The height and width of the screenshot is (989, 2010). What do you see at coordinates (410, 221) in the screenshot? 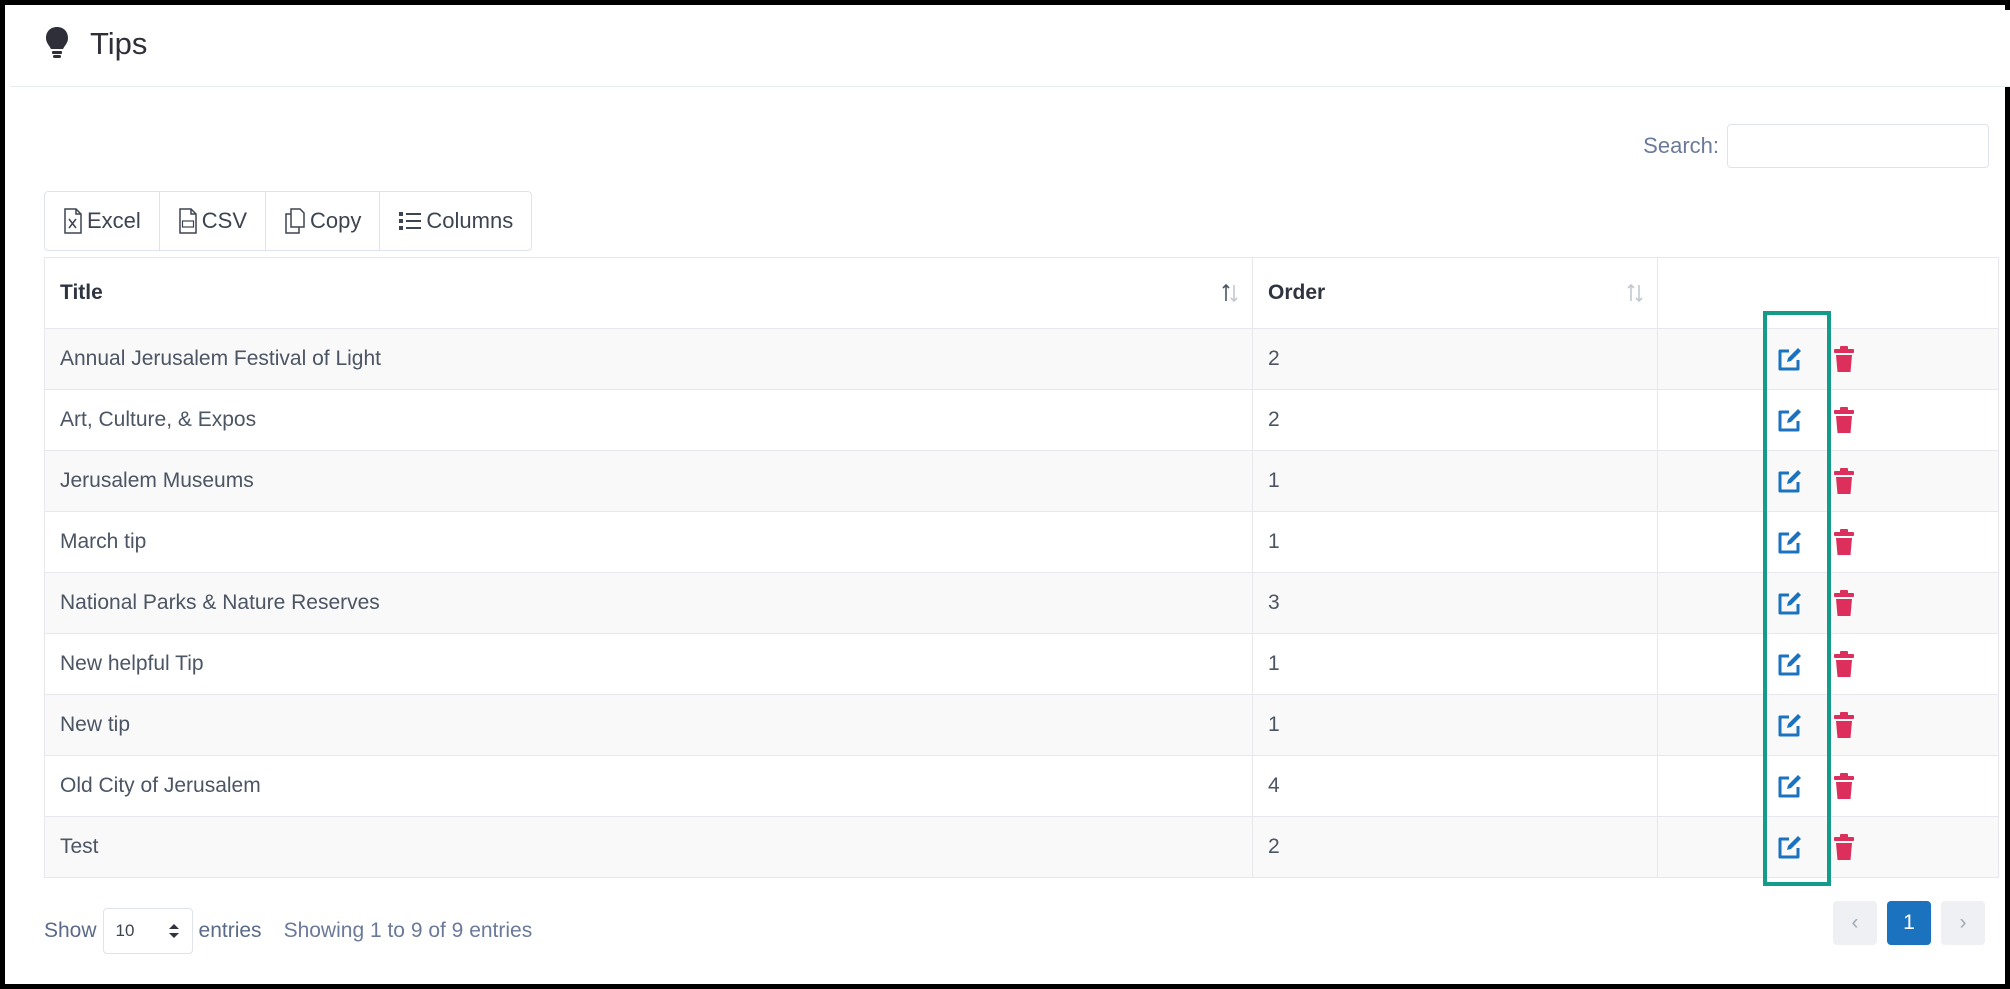
I see `list-icon` at bounding box center [410, 221].